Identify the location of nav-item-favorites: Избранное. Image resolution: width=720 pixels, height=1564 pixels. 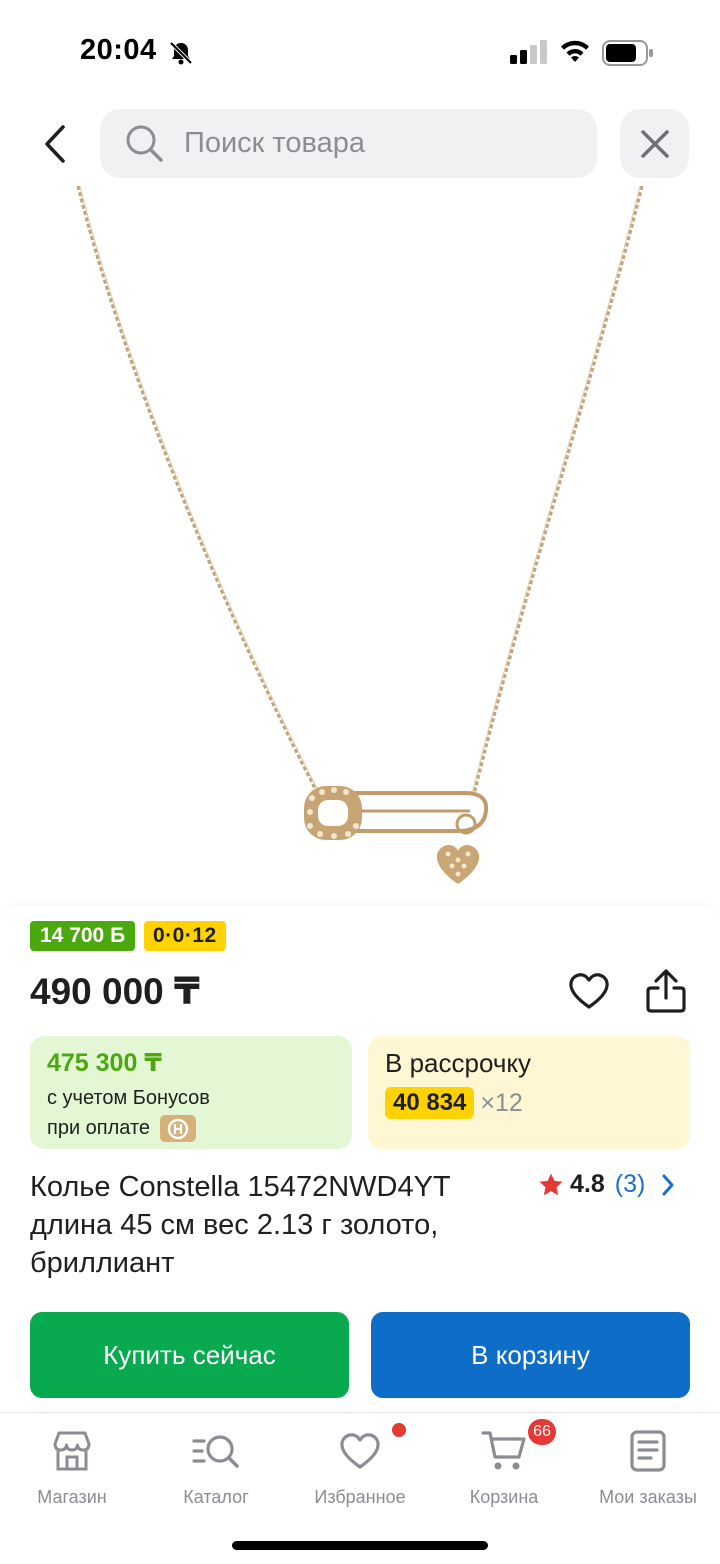
(360, 1465).